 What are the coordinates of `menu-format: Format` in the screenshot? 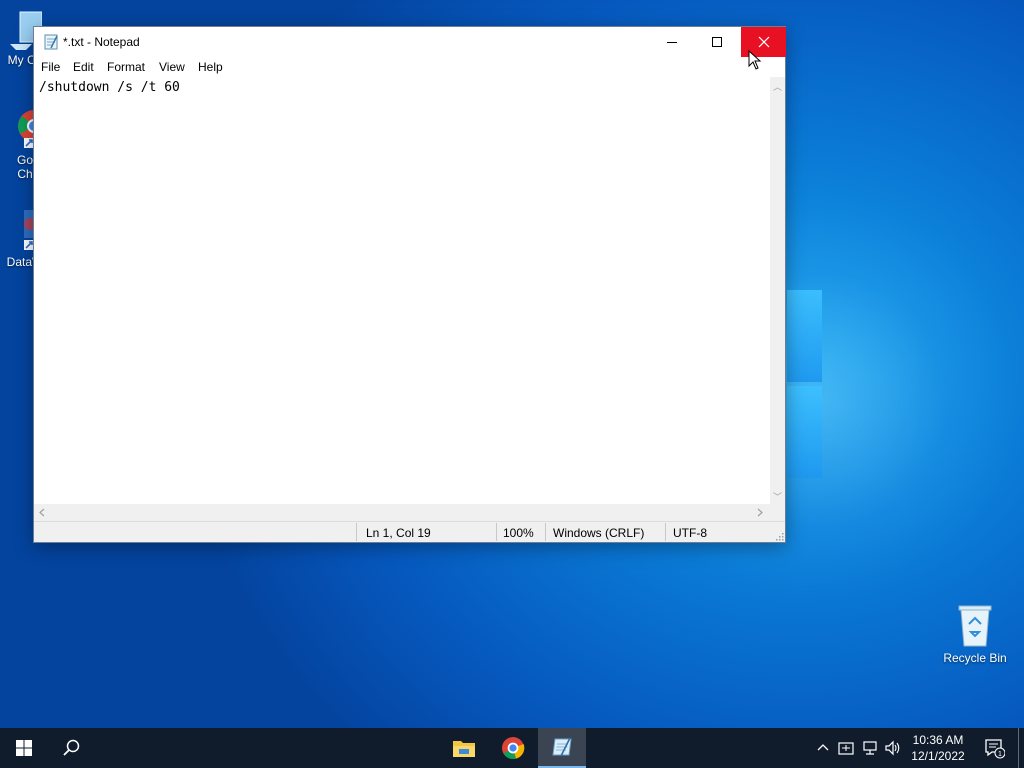 It's located at (126, 67).